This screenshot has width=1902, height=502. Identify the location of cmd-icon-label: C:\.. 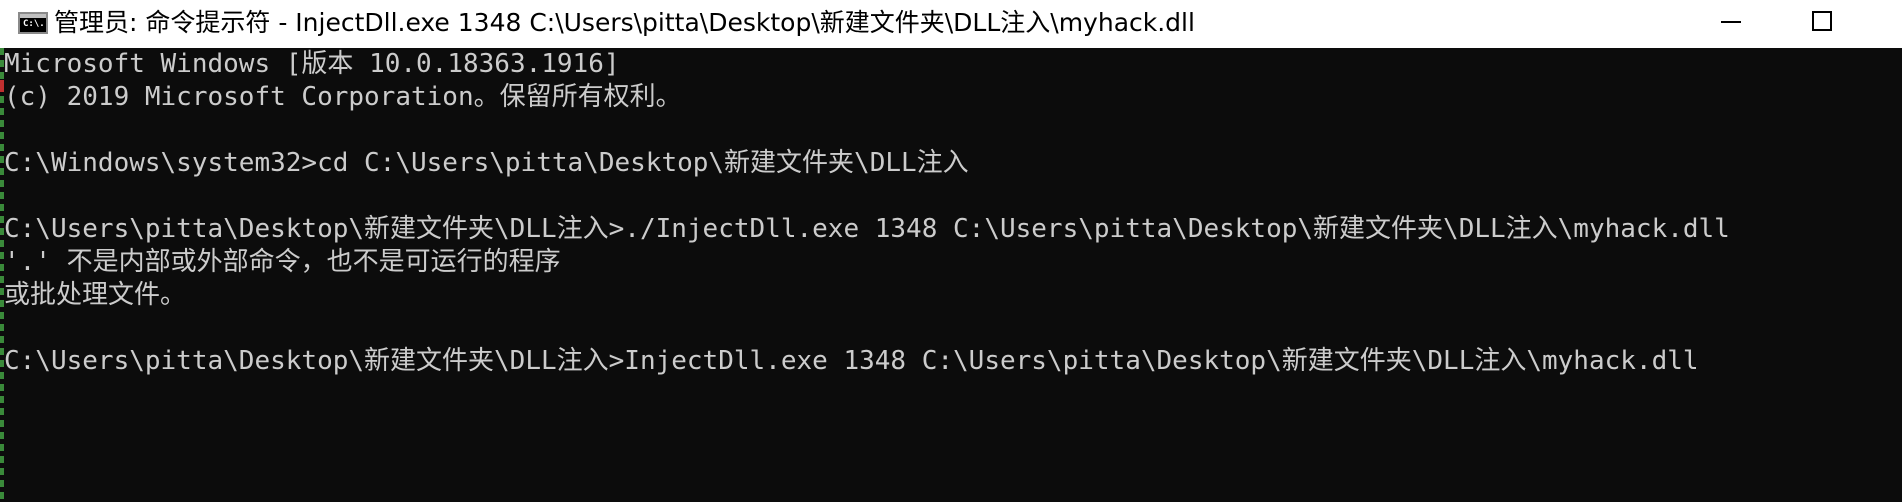
(34, 24).